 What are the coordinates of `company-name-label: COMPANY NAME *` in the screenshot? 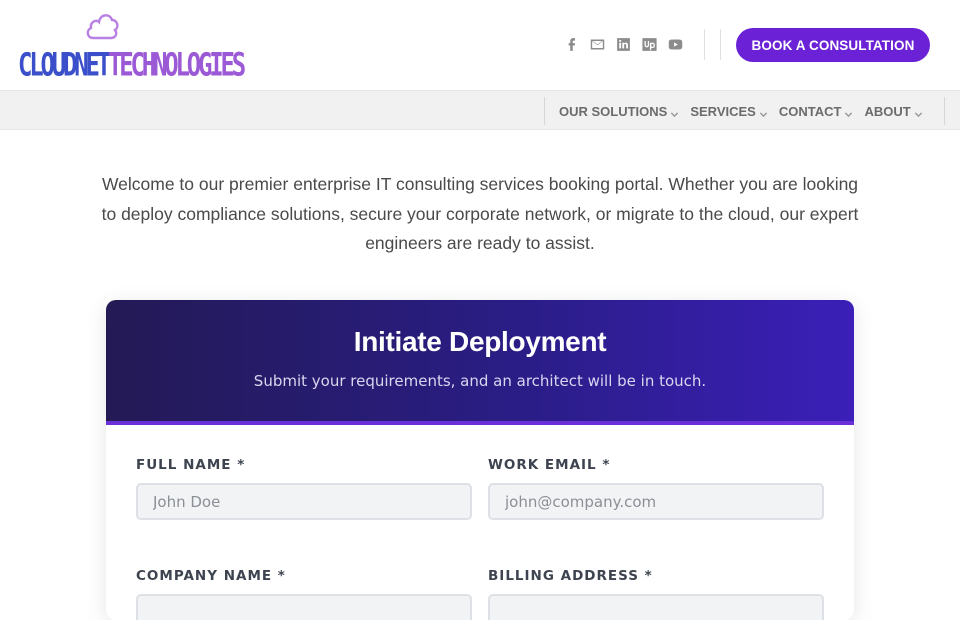 It's located at (211, 576).